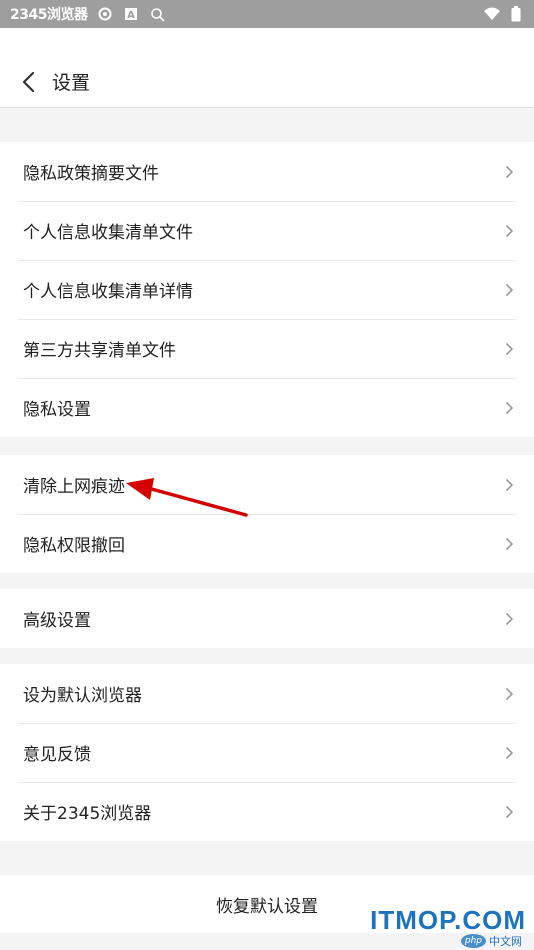 This screenshot has width=534, height=950. Describe the element at coordinates (448, 920) in the screenshot. I see `watermark-logo: ITMOP.COM` at that location.